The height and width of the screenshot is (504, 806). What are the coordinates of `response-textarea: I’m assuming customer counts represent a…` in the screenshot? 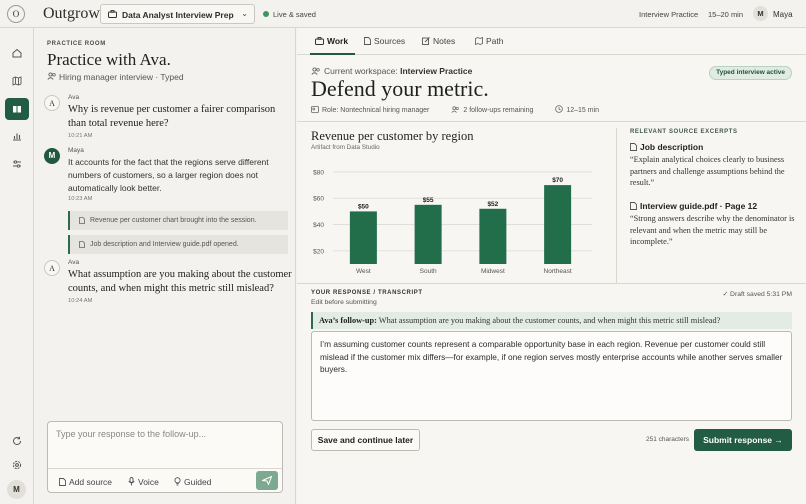 It's located at (551, 376).